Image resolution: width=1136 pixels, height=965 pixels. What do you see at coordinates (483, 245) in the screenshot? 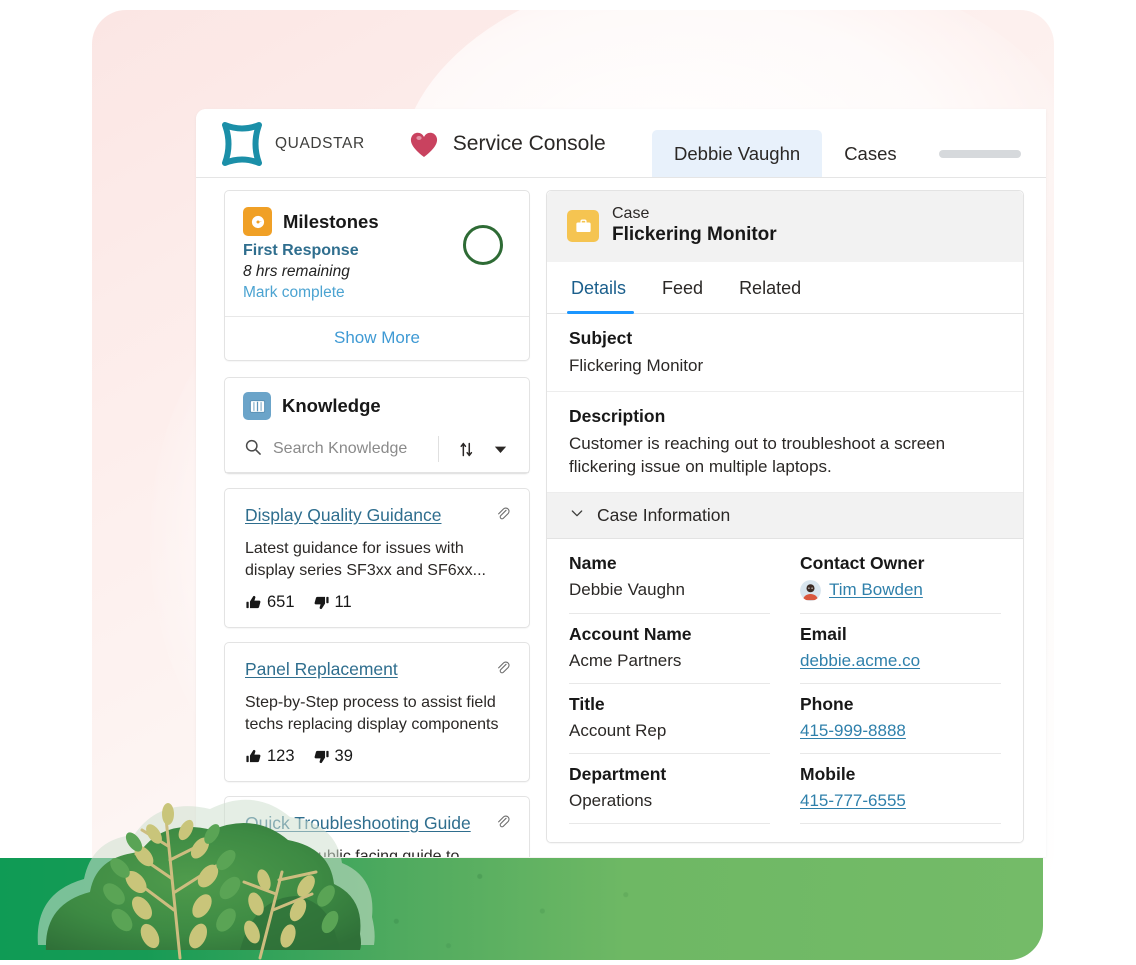
I see `milestone-status-indicator` at bounding box center [483, 245].